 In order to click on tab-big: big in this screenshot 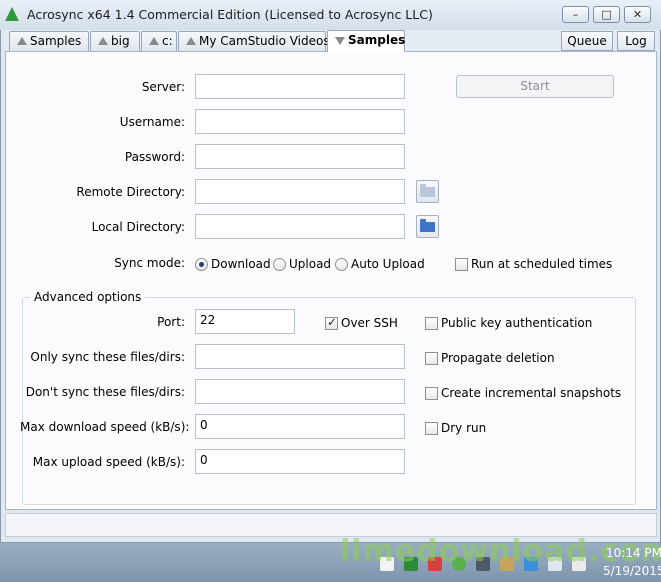, I will do `click(115, 41)`.